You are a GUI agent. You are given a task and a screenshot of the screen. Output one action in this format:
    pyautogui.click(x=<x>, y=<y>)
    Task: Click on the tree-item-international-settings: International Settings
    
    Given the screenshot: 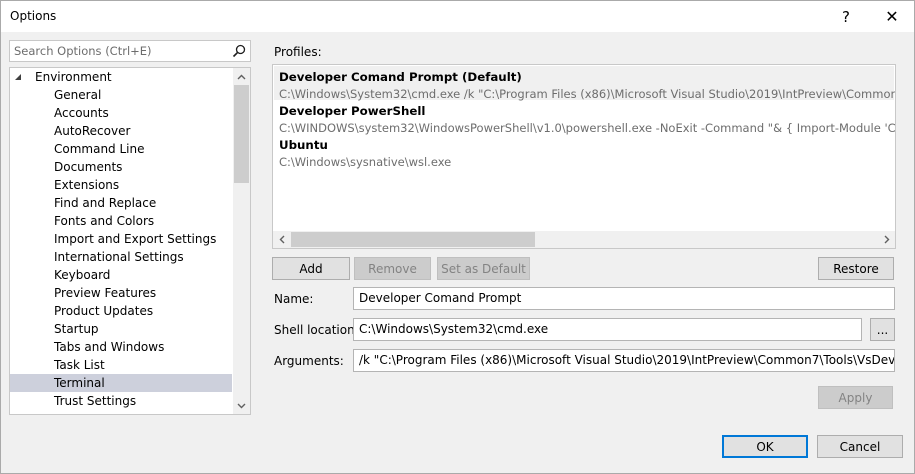 What is the action you would take?
    pyautogui.click(x=121, y=257)
    